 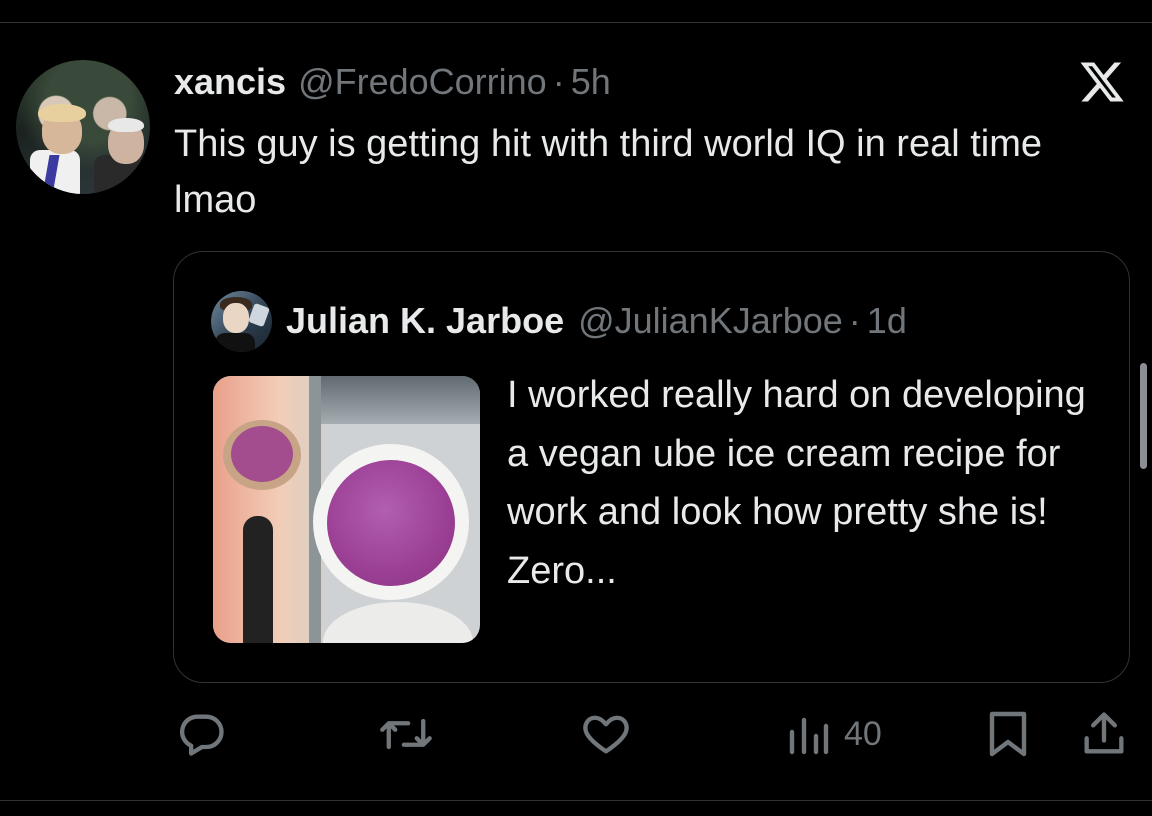 What do you see at coordinates (83, 127) in the screenshot?
I see `author-avatar` at bounding box center [83, 127].